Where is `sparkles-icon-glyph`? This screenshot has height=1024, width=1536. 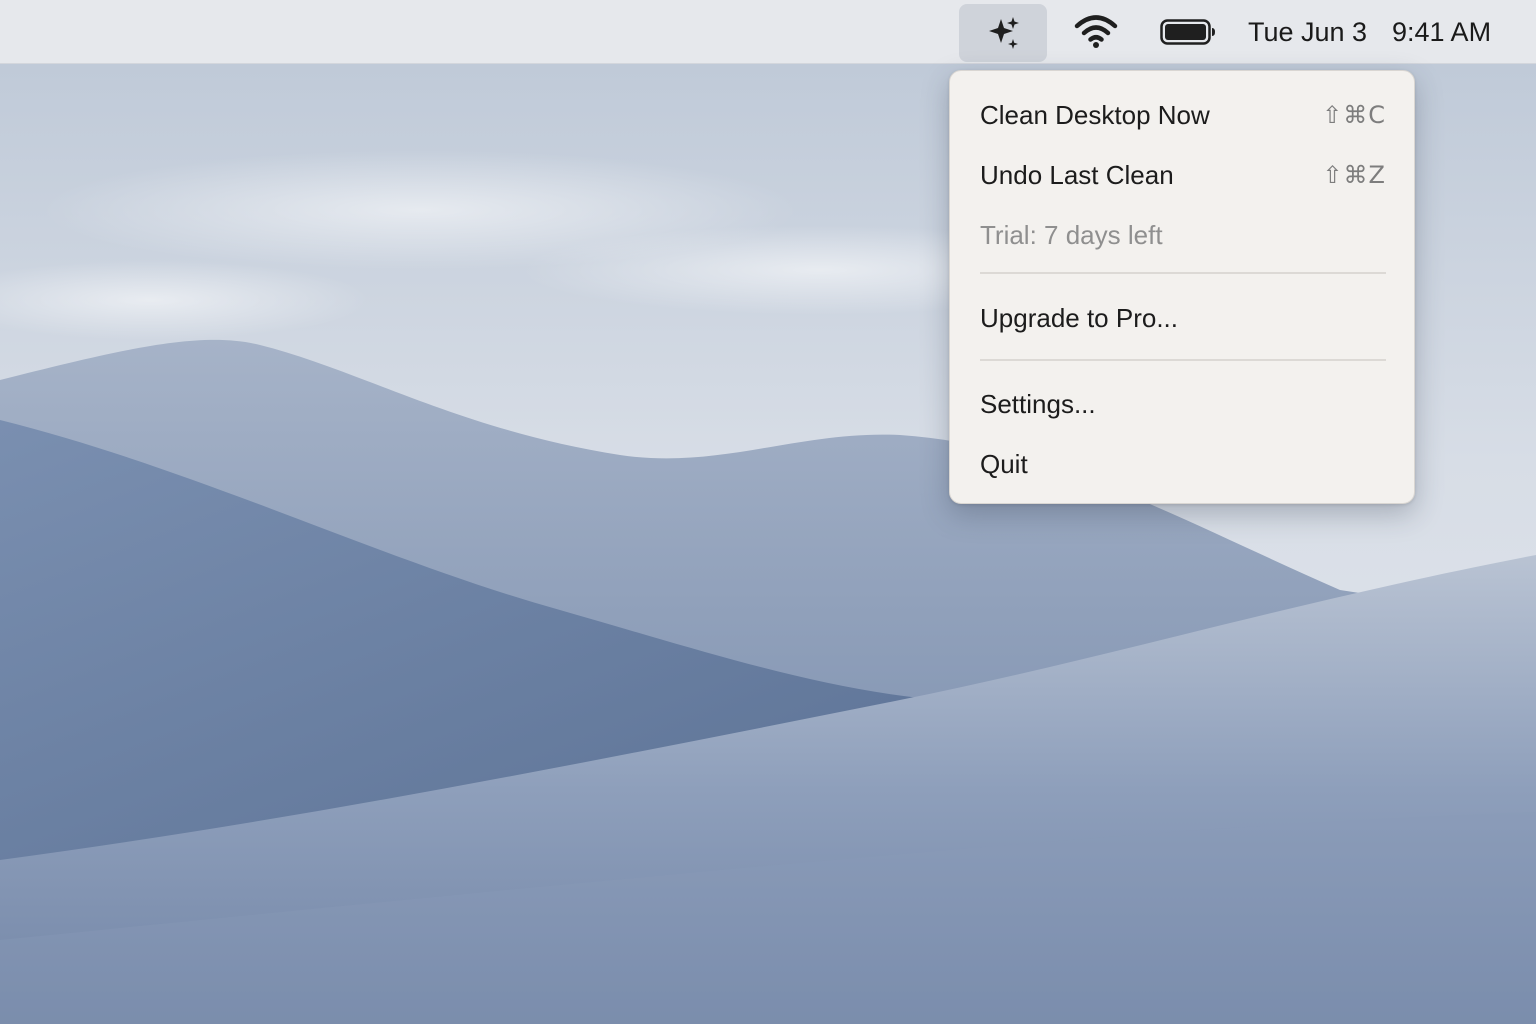 sparkles-icon-glyph is located at coordinates (1004, 33).